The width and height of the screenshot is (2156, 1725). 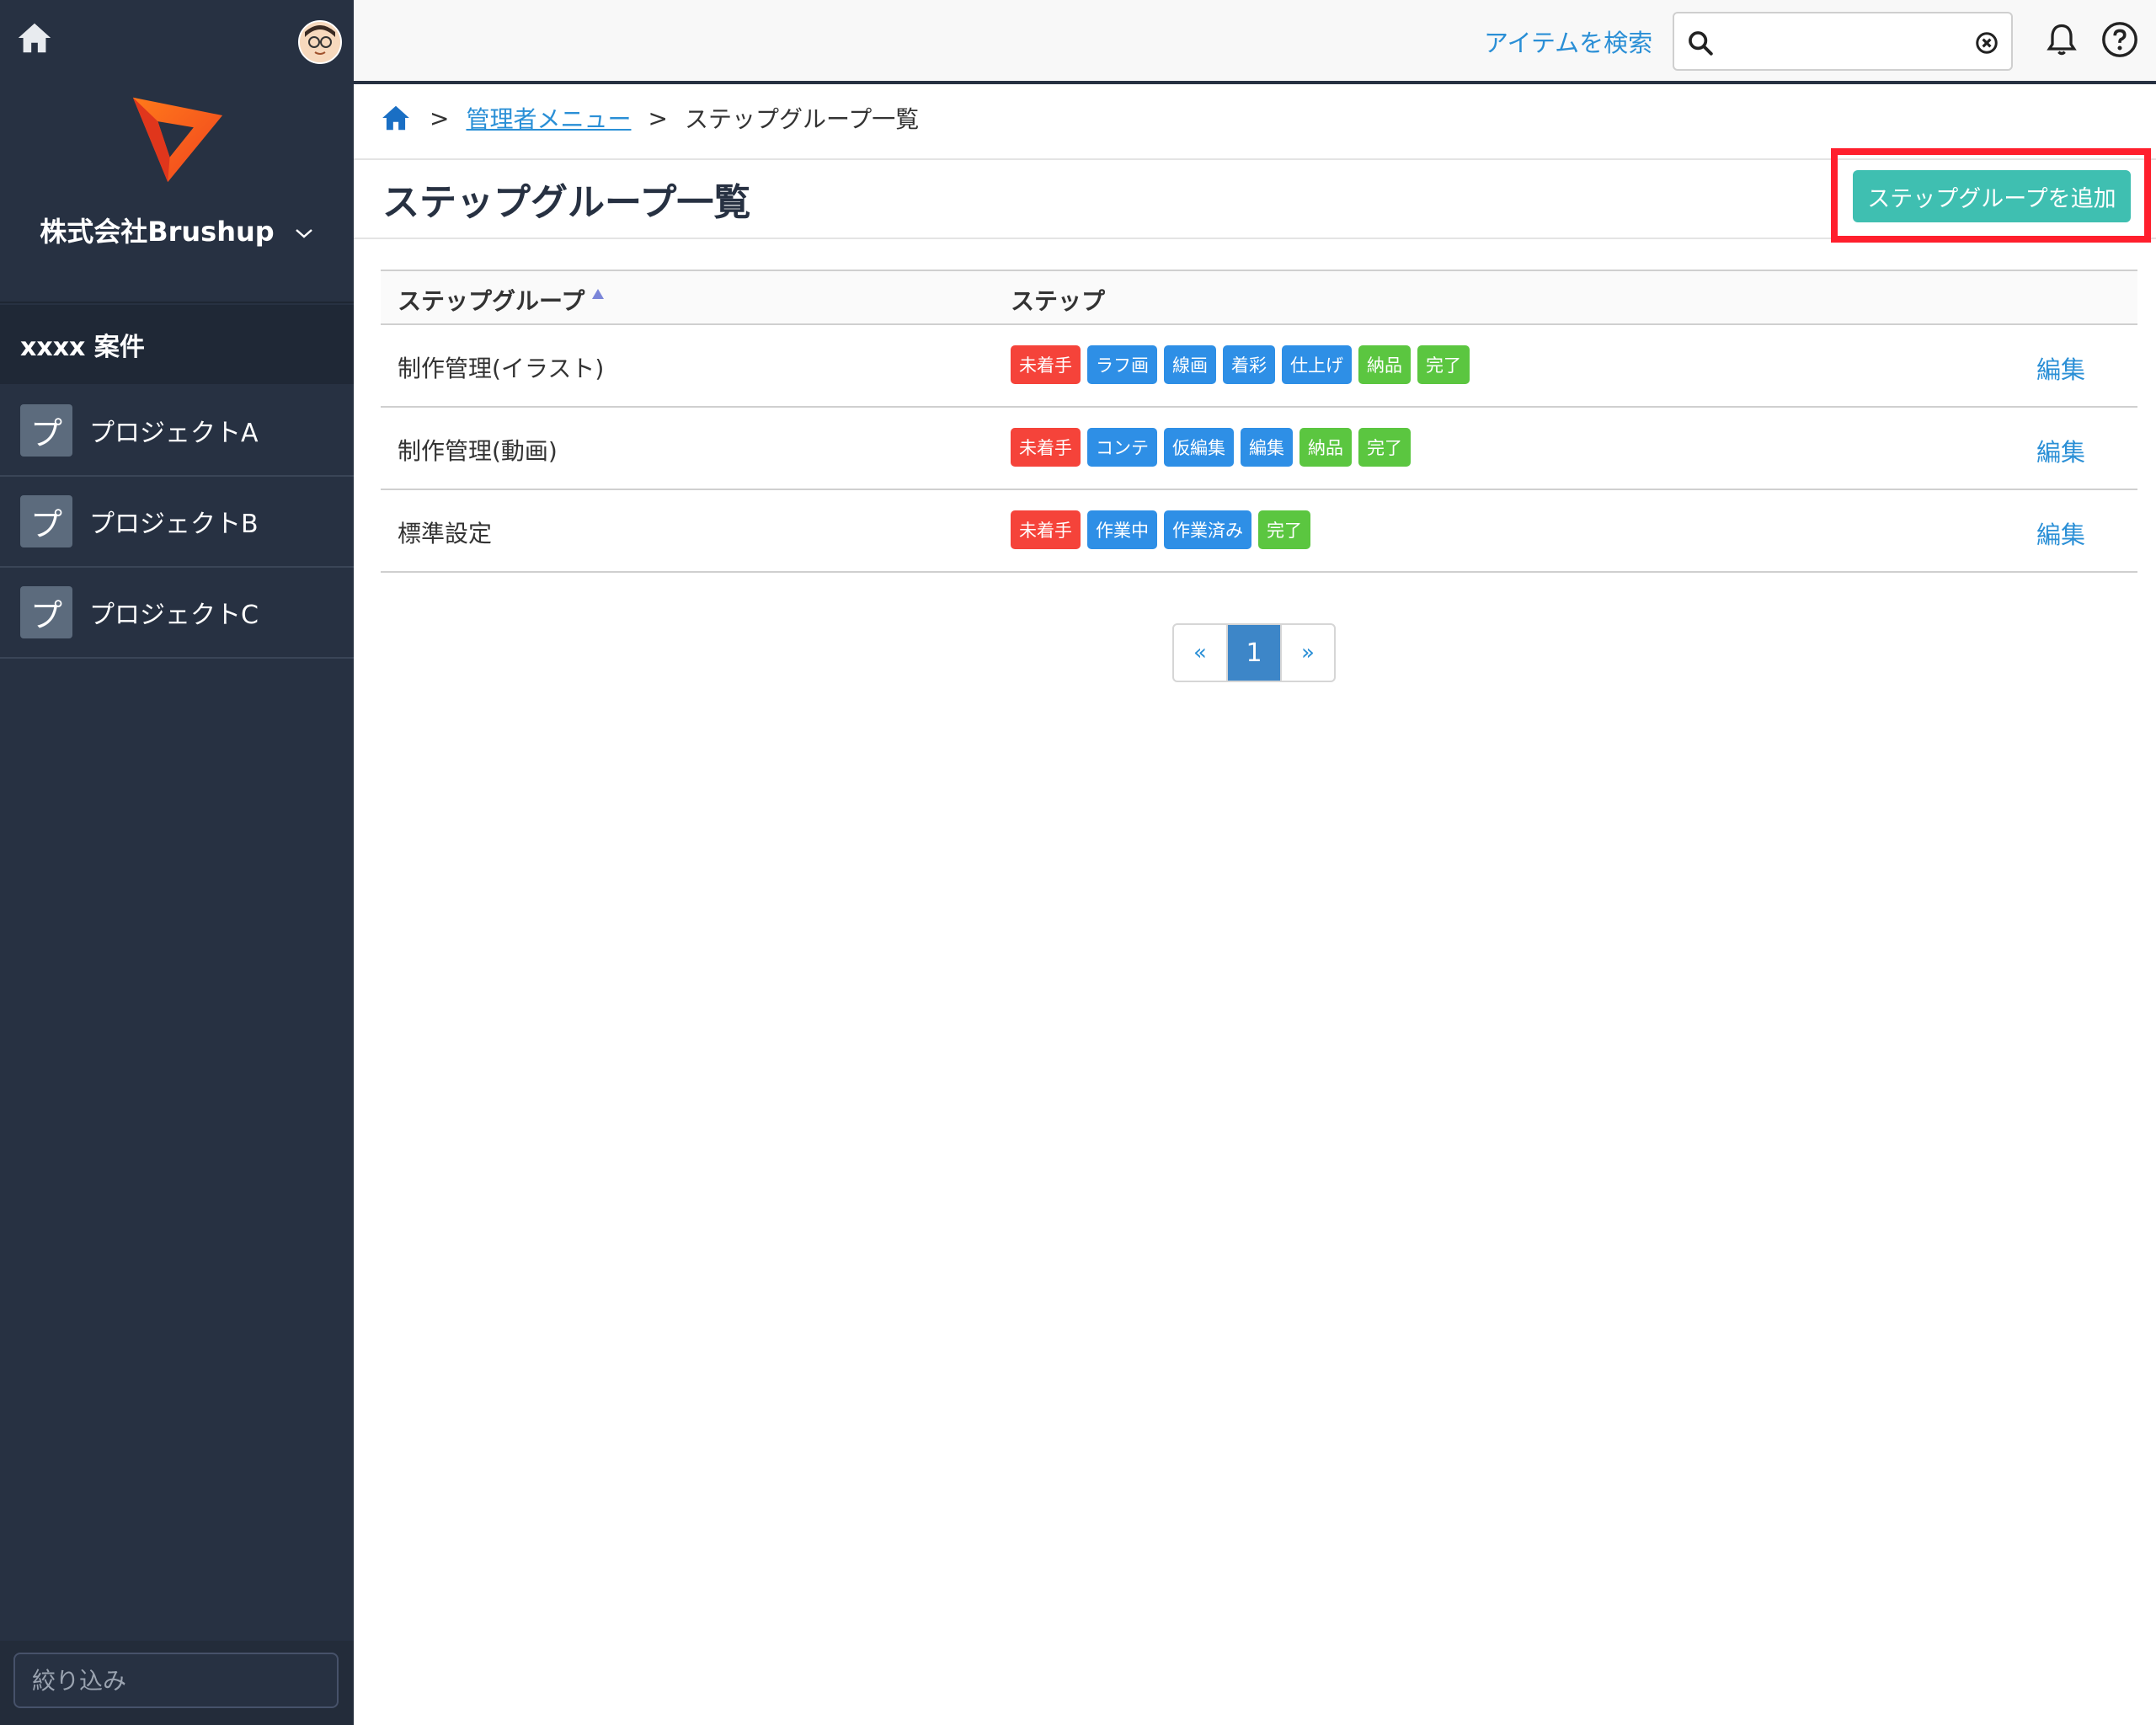 I want to click on pagination-prev-button: «, so click(x=1200, y=653).